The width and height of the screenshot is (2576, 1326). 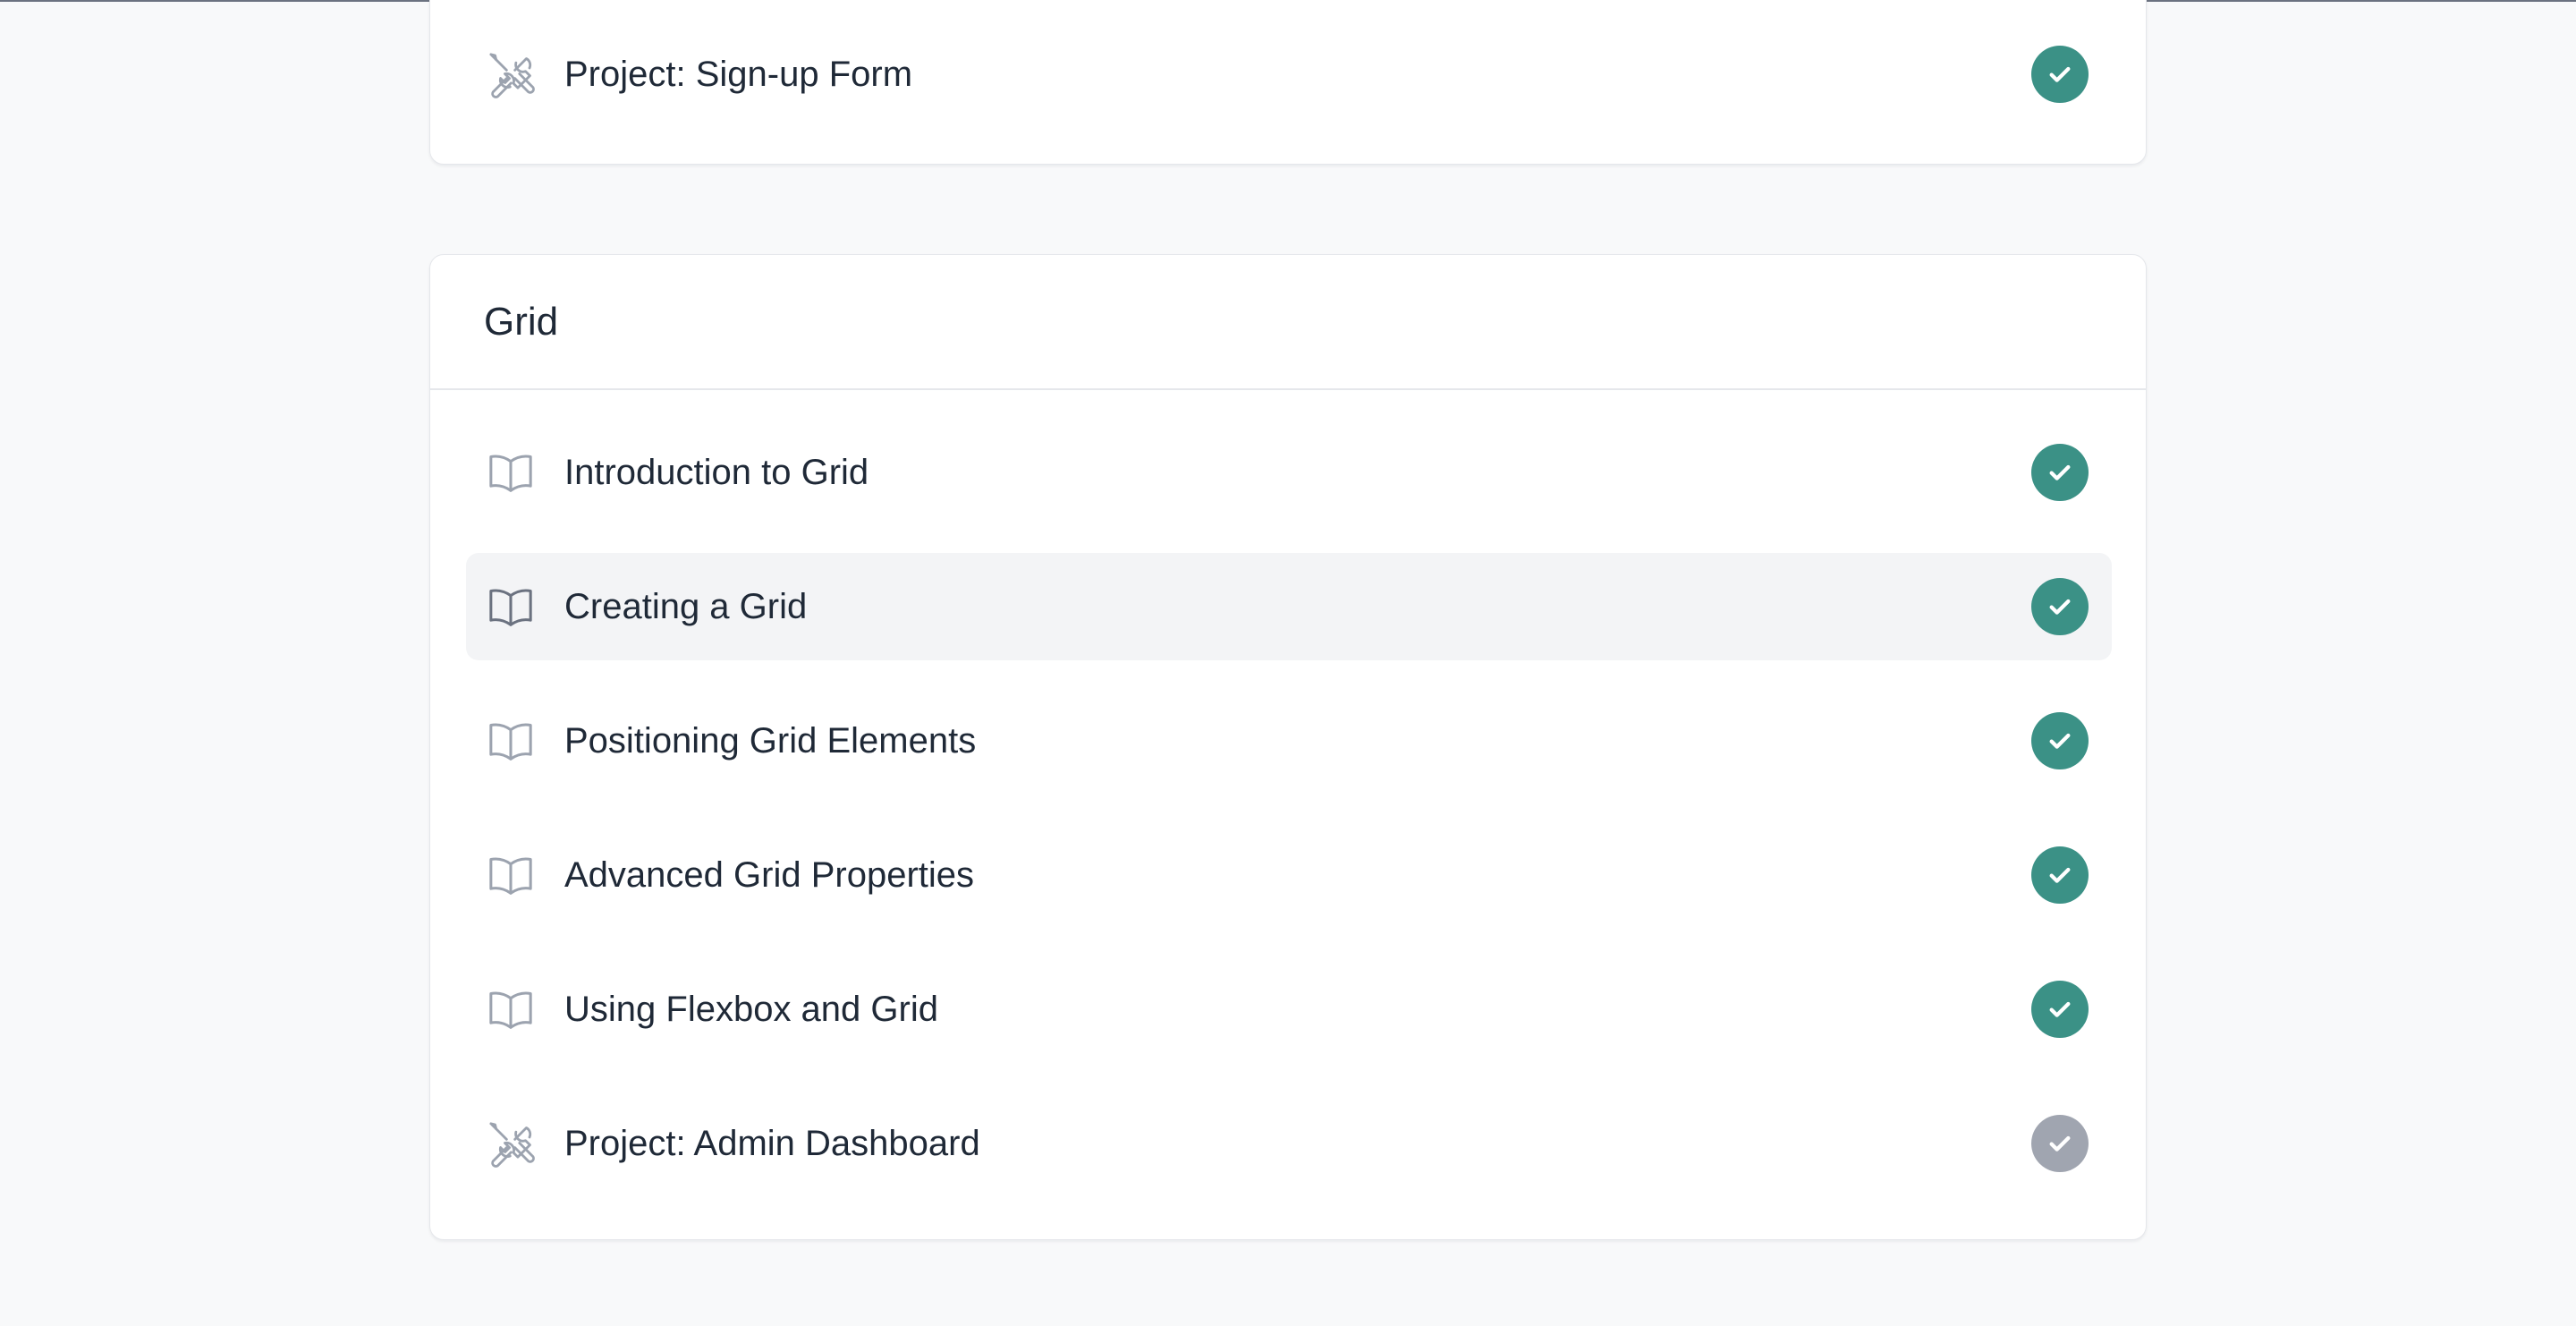 I want to click on lesson-card-previous: Project: Sign-up Form, so click(x=1288, y=82).